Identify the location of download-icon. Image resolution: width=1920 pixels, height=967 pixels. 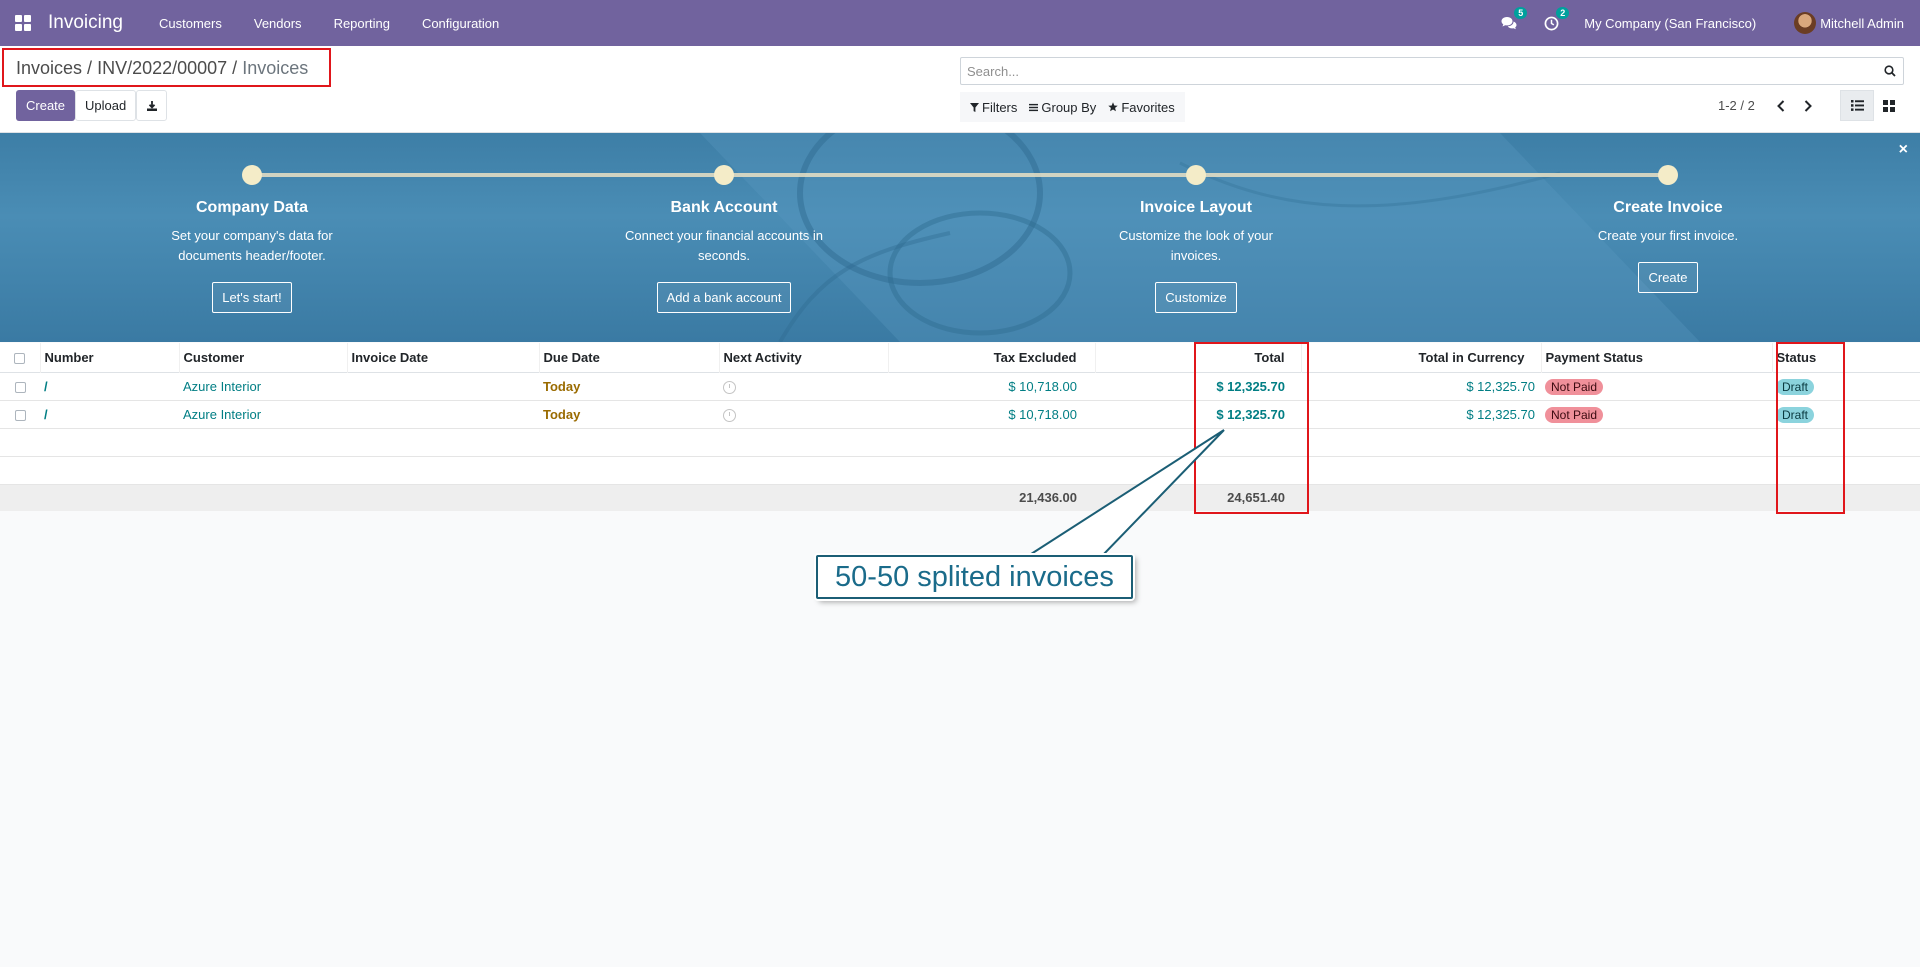
(151, 105).